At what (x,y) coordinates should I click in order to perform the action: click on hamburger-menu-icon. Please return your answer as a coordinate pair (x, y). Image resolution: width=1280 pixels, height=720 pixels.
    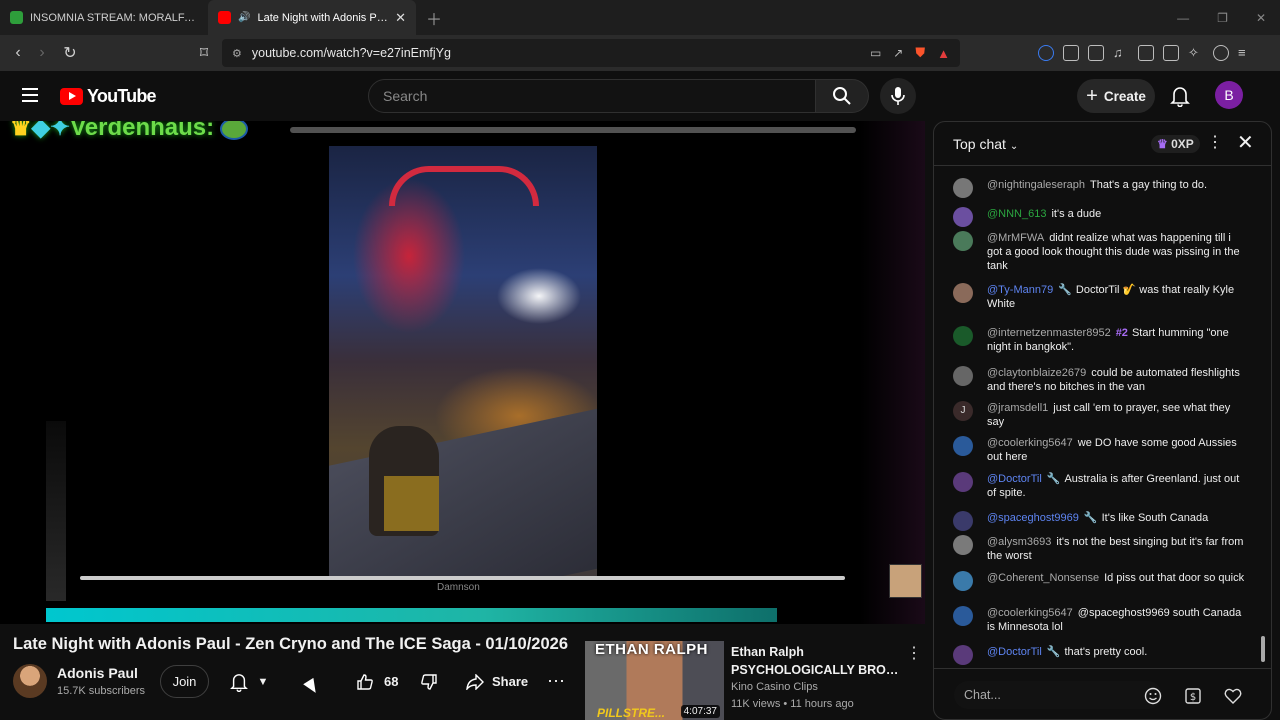
    Looking at the image, I should click on (30, 95).